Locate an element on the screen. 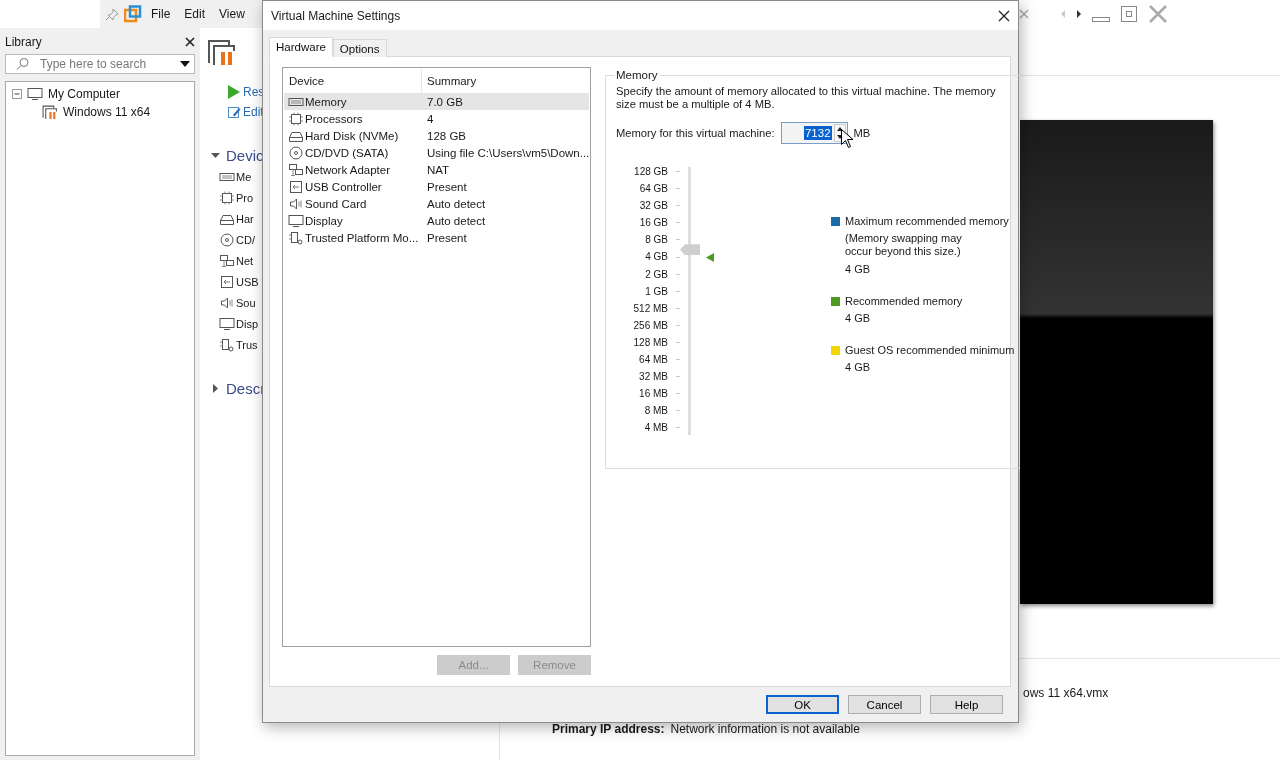  device-summary: NAT is located at coordinates (438, 169).